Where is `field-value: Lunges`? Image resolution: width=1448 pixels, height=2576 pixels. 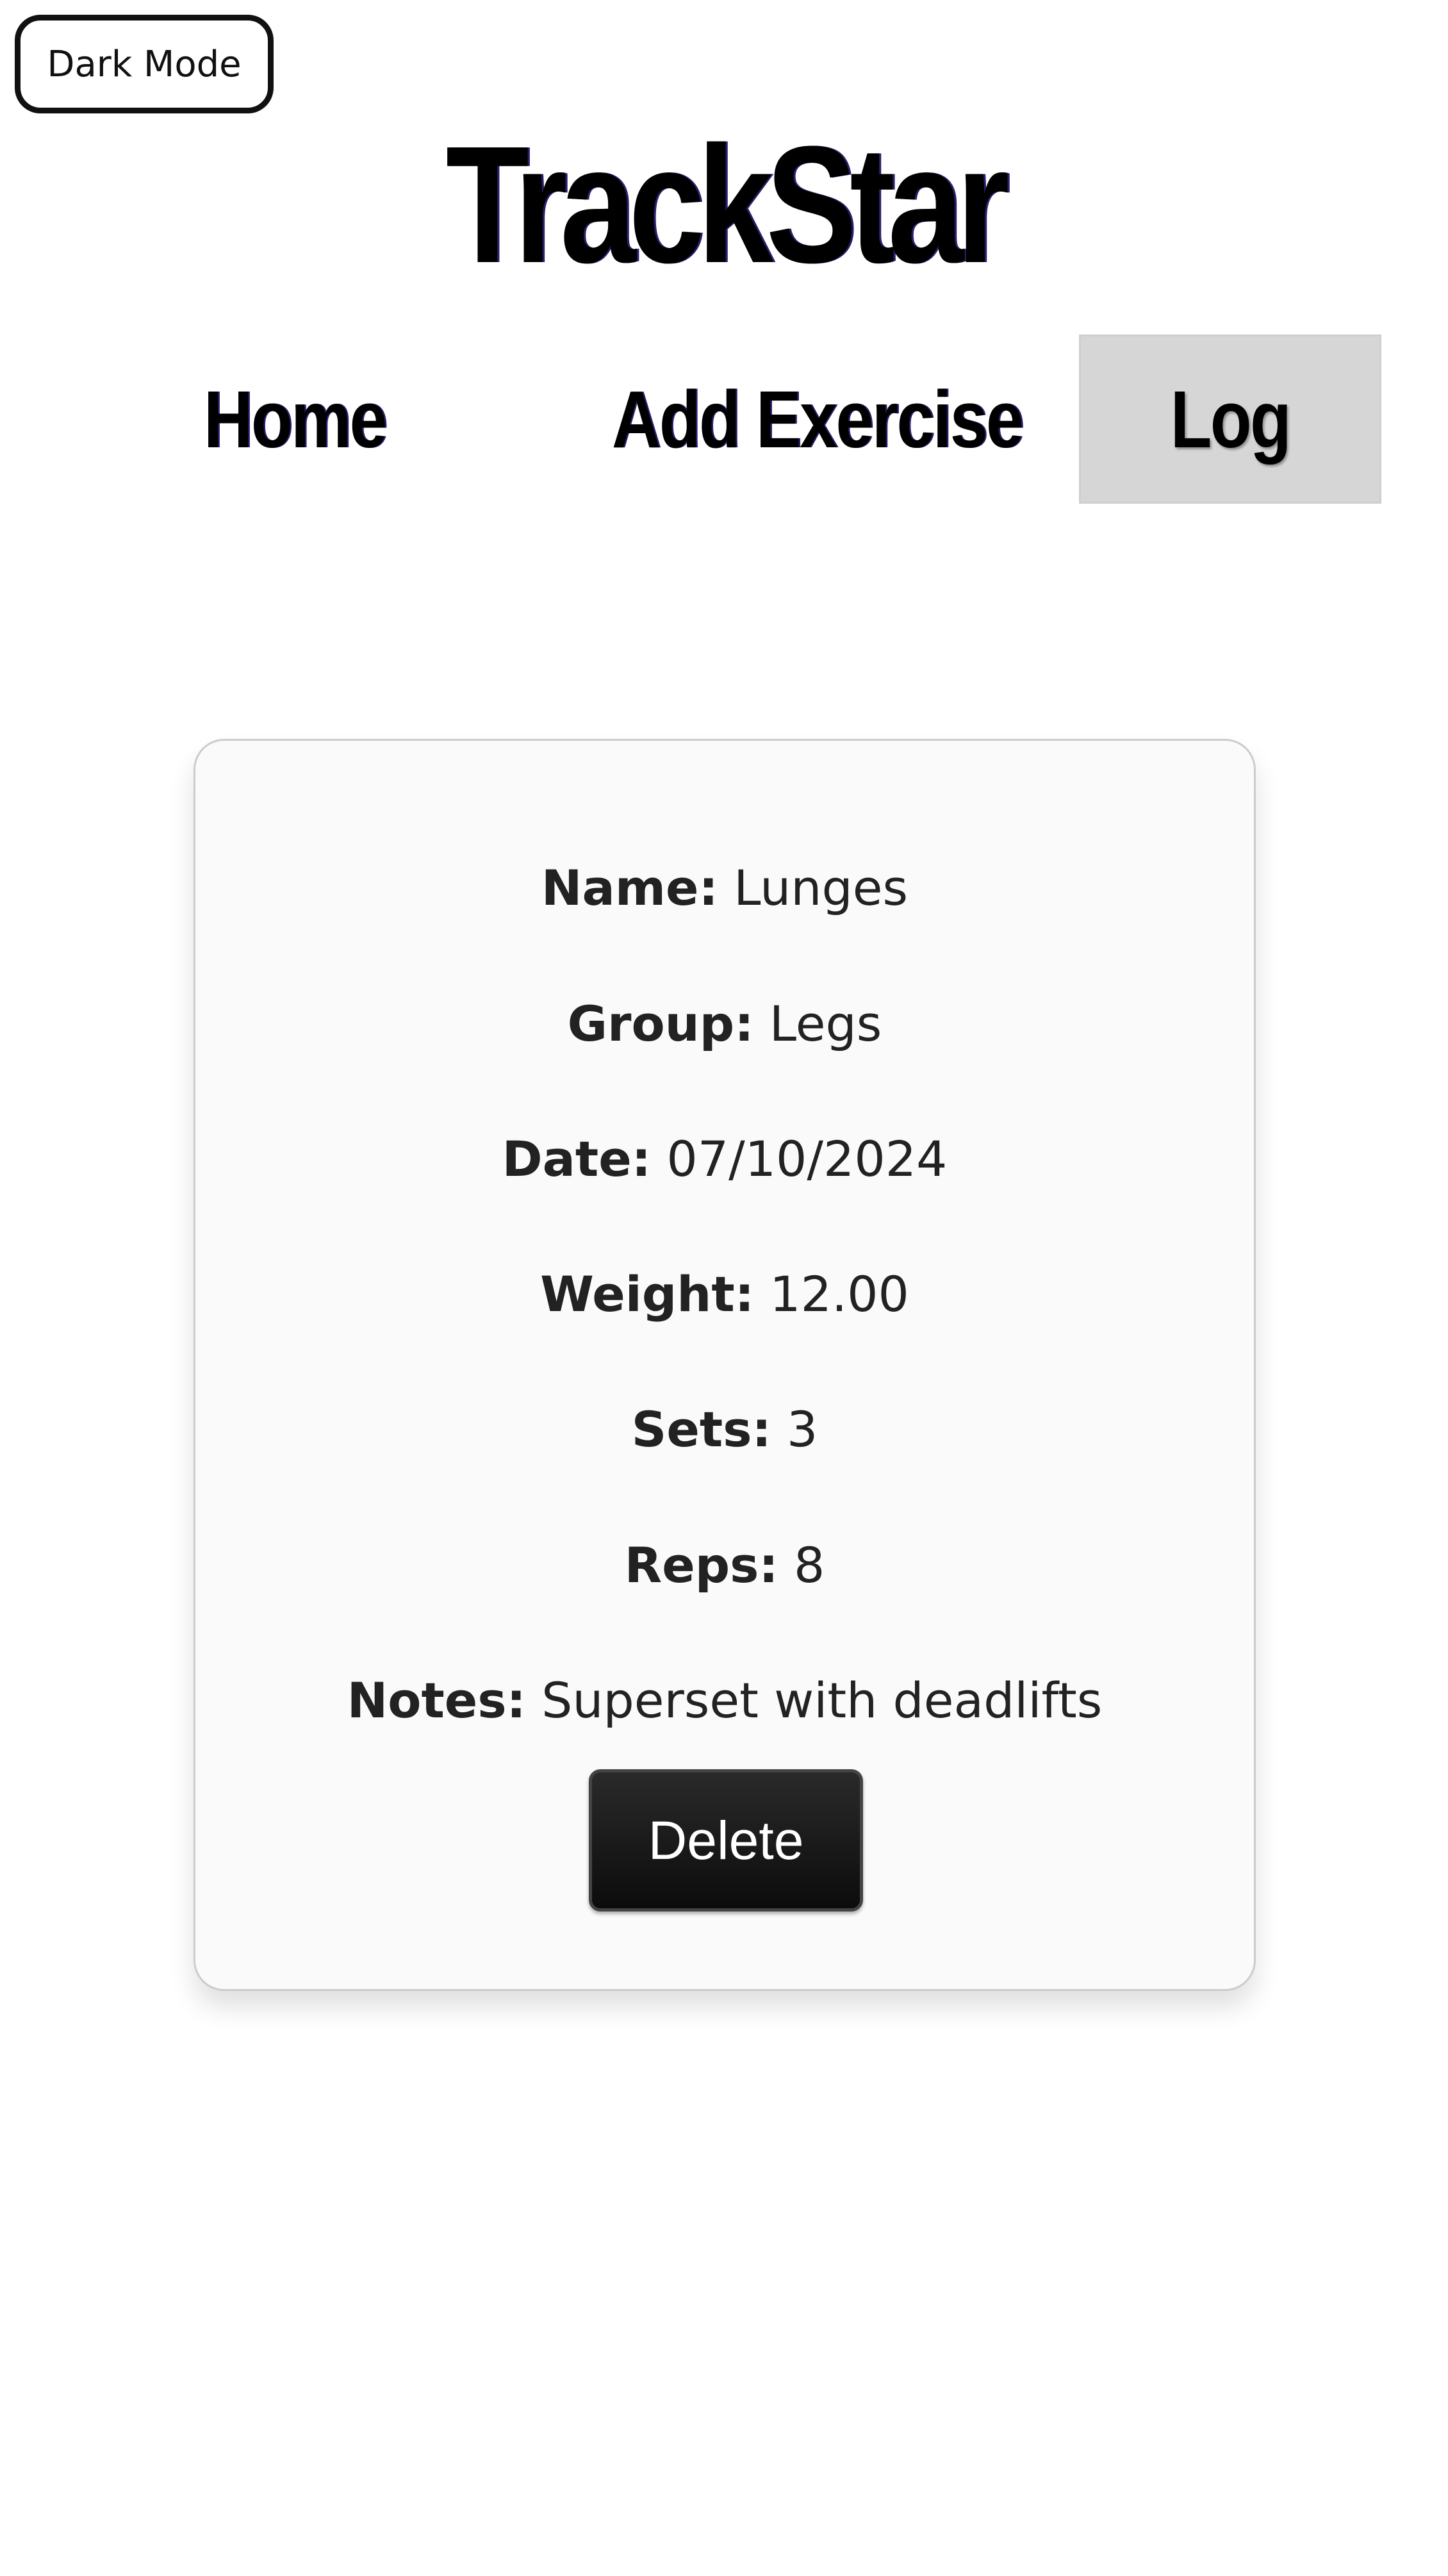 field-value: Lunges is located at coordinates (821, 887).